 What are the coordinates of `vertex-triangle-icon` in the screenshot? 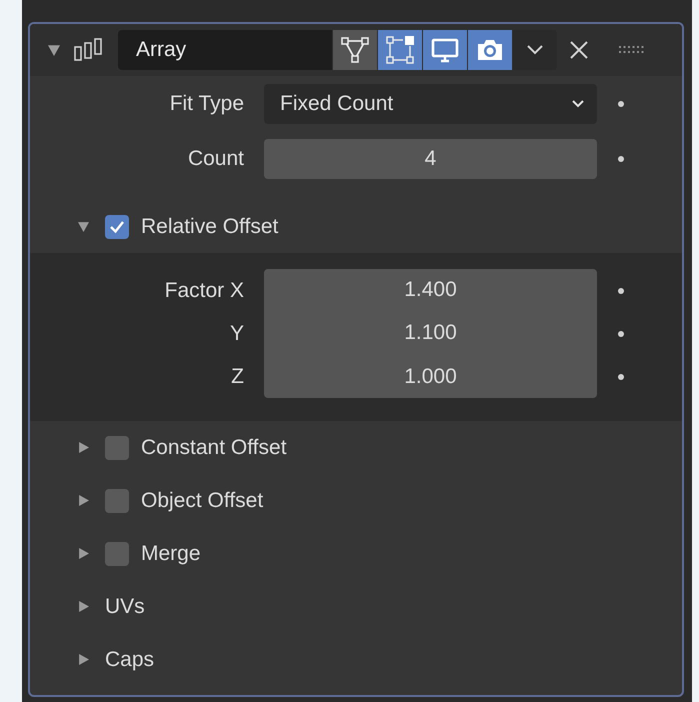 It's located at (355, 50).